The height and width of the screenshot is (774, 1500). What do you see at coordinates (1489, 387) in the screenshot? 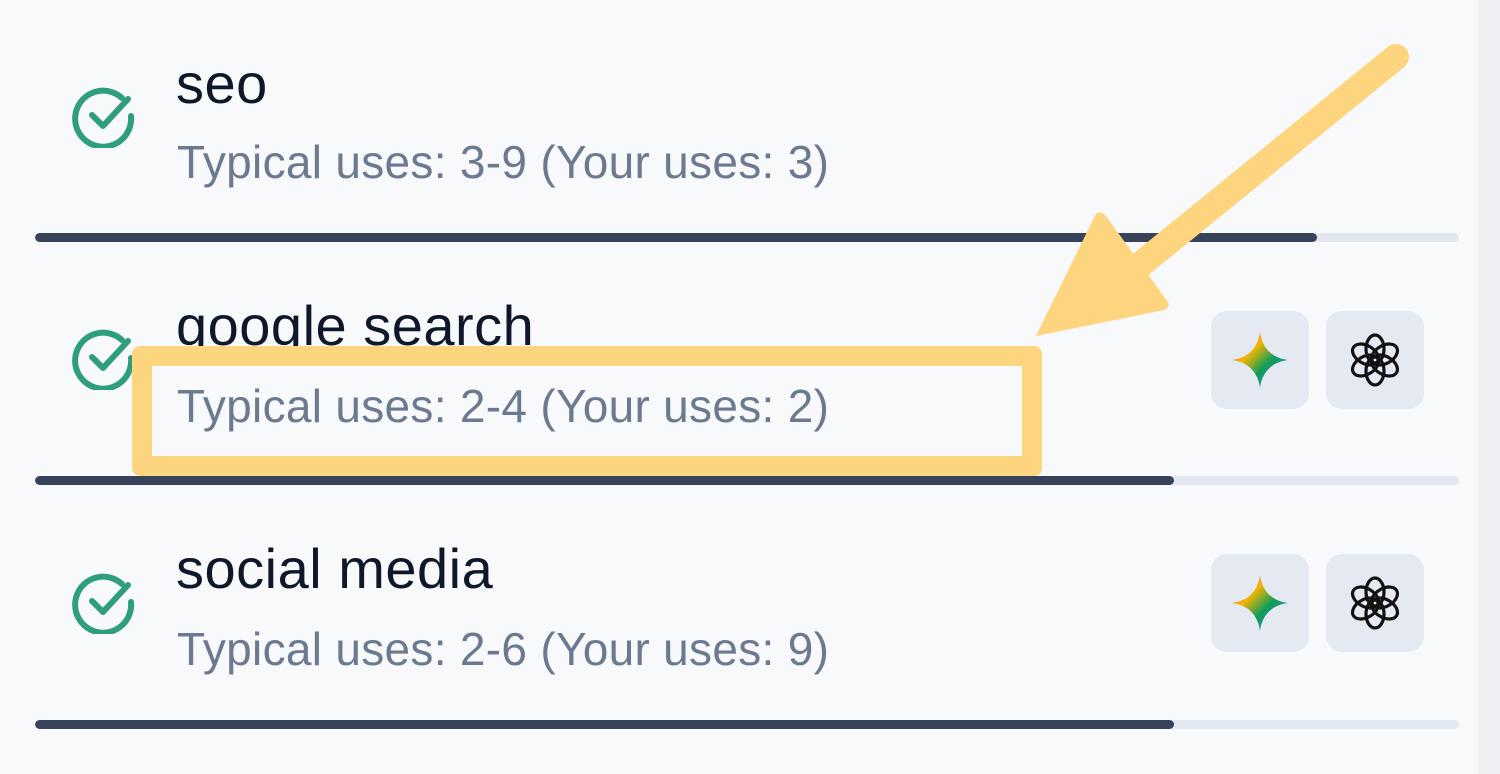
I see `panel-scroll-edge` at bounding box center [1489, 387].